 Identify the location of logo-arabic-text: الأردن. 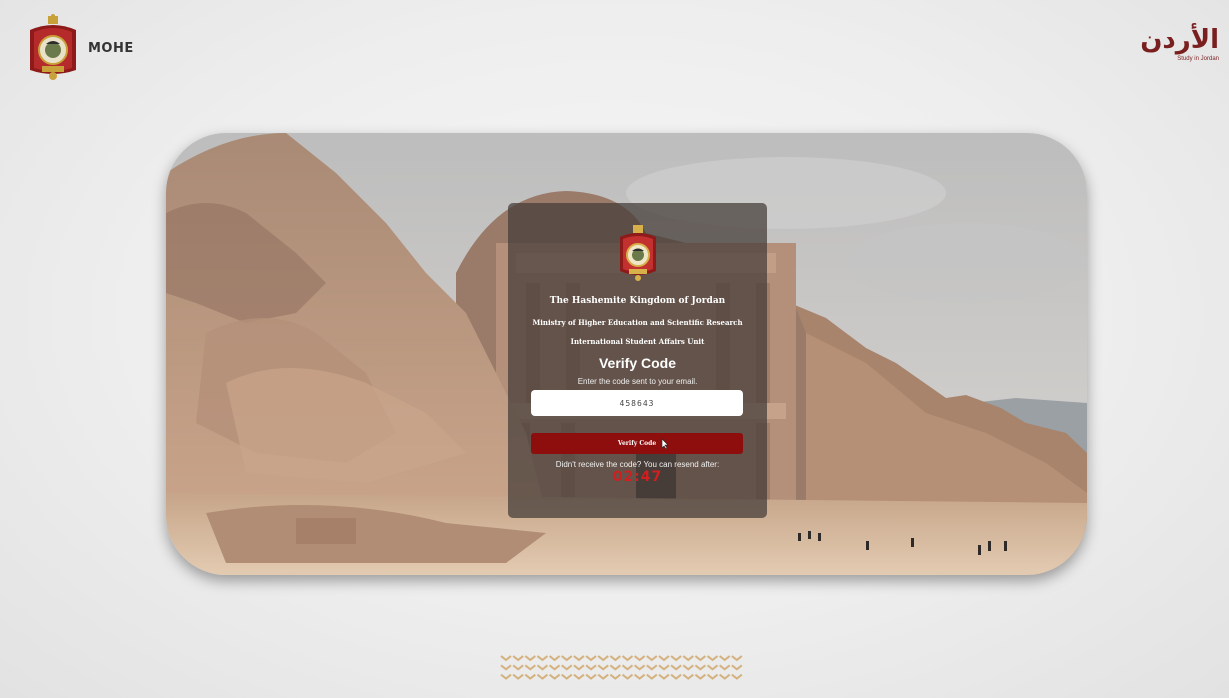
(1179, 40).